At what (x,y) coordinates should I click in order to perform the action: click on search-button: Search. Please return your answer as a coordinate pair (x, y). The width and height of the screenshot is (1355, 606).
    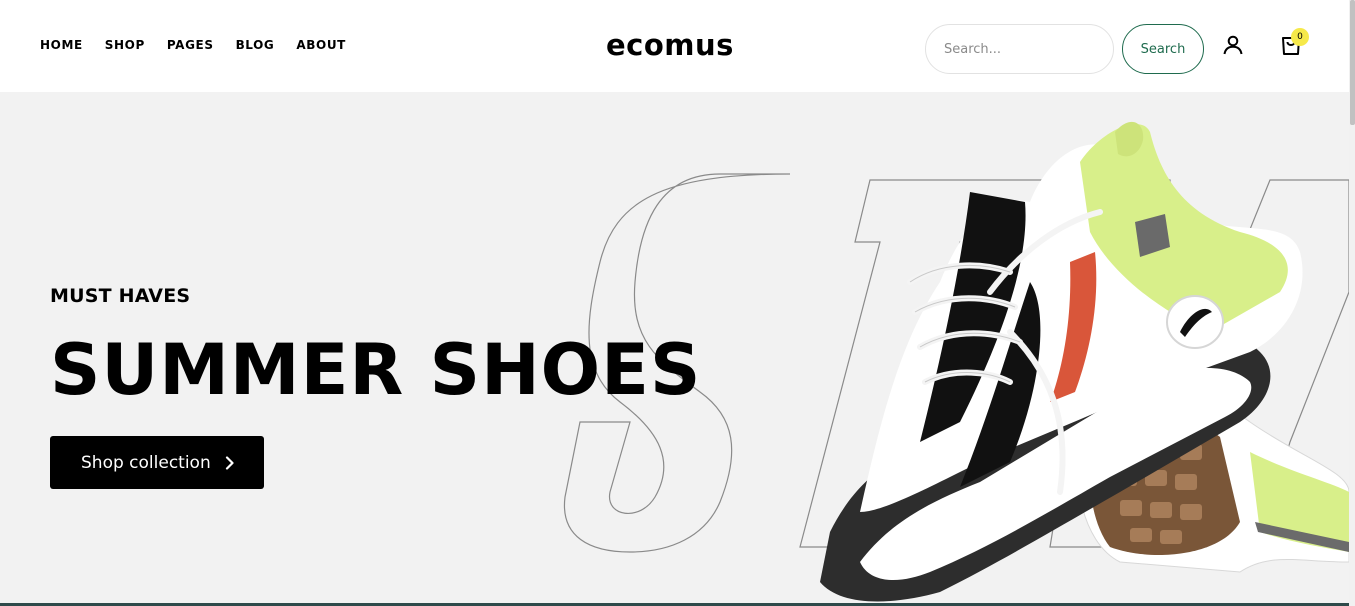
    Looking at the image, I should click on (1163, 49).